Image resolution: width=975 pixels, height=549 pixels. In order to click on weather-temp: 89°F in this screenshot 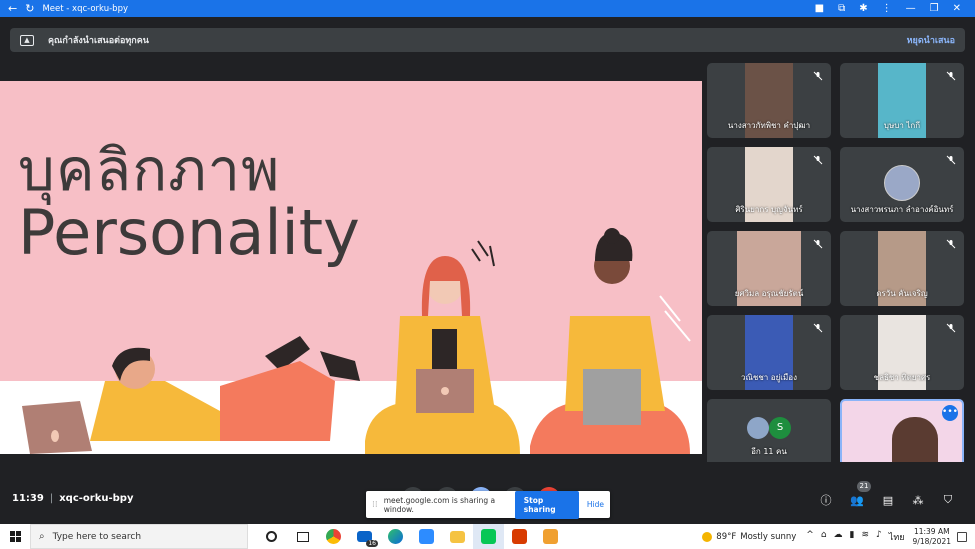, I will do `click(726, 536)`.